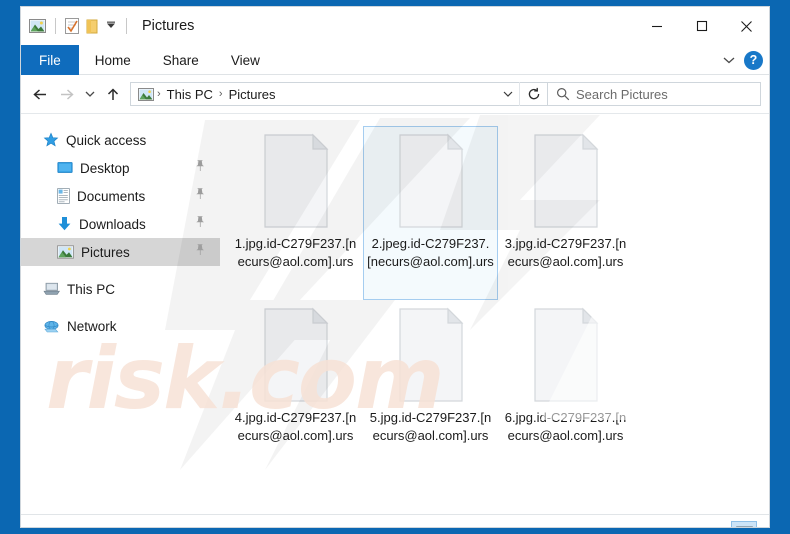  What do you see at coordinates (508, 94) in the screenshot?
I see `address-dropdown-icon` at bounding box center [508, 94].